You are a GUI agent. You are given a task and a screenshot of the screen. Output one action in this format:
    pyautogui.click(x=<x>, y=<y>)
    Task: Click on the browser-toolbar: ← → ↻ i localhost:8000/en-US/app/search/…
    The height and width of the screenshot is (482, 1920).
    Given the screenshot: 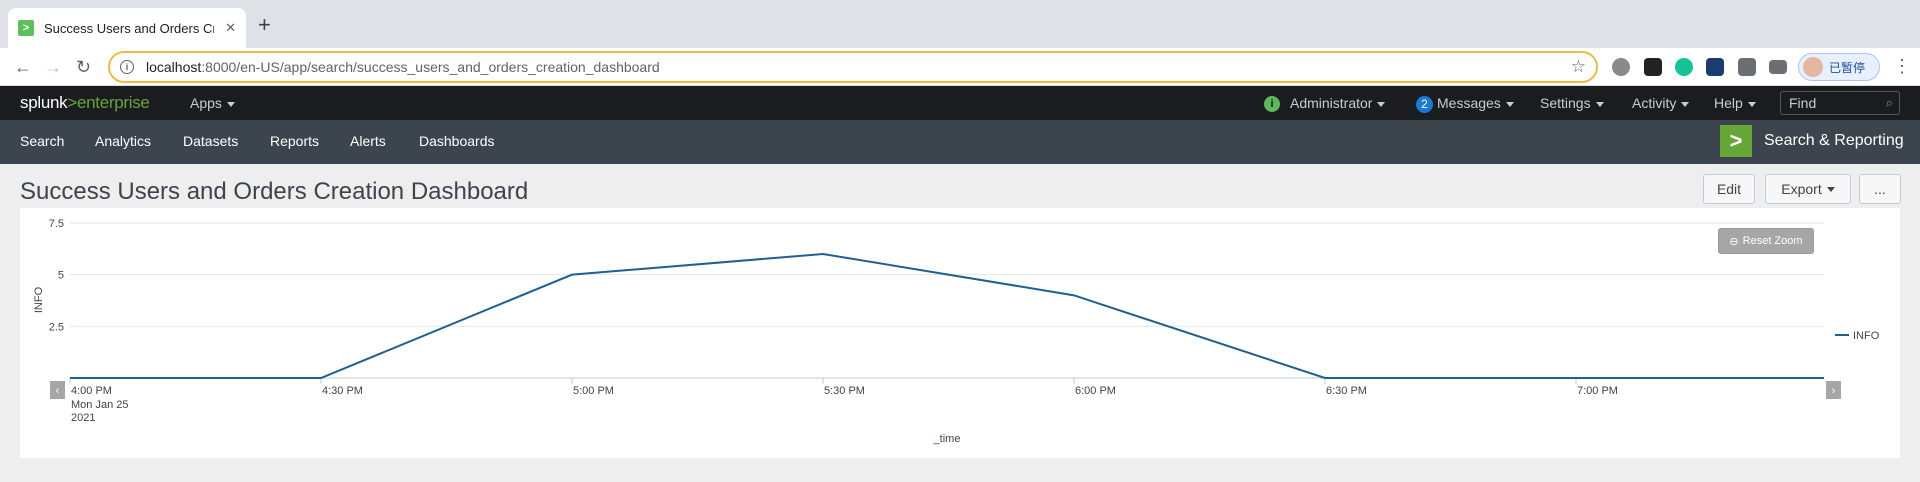 What is the action you would take?
    pyautogui.click(x=960, y=67)
    